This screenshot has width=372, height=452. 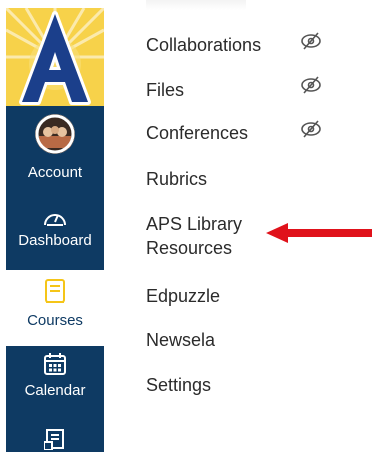 I want to click on nav-label-courses: Courses, so click(x=55, y=320).